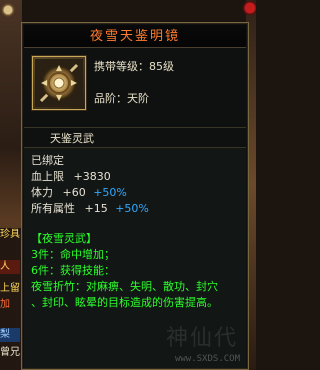  What do you see at coordinates (121, 98) in the screenshot?
I see `item-quality: 品阶：天阶` at bounding box center [121, 98].